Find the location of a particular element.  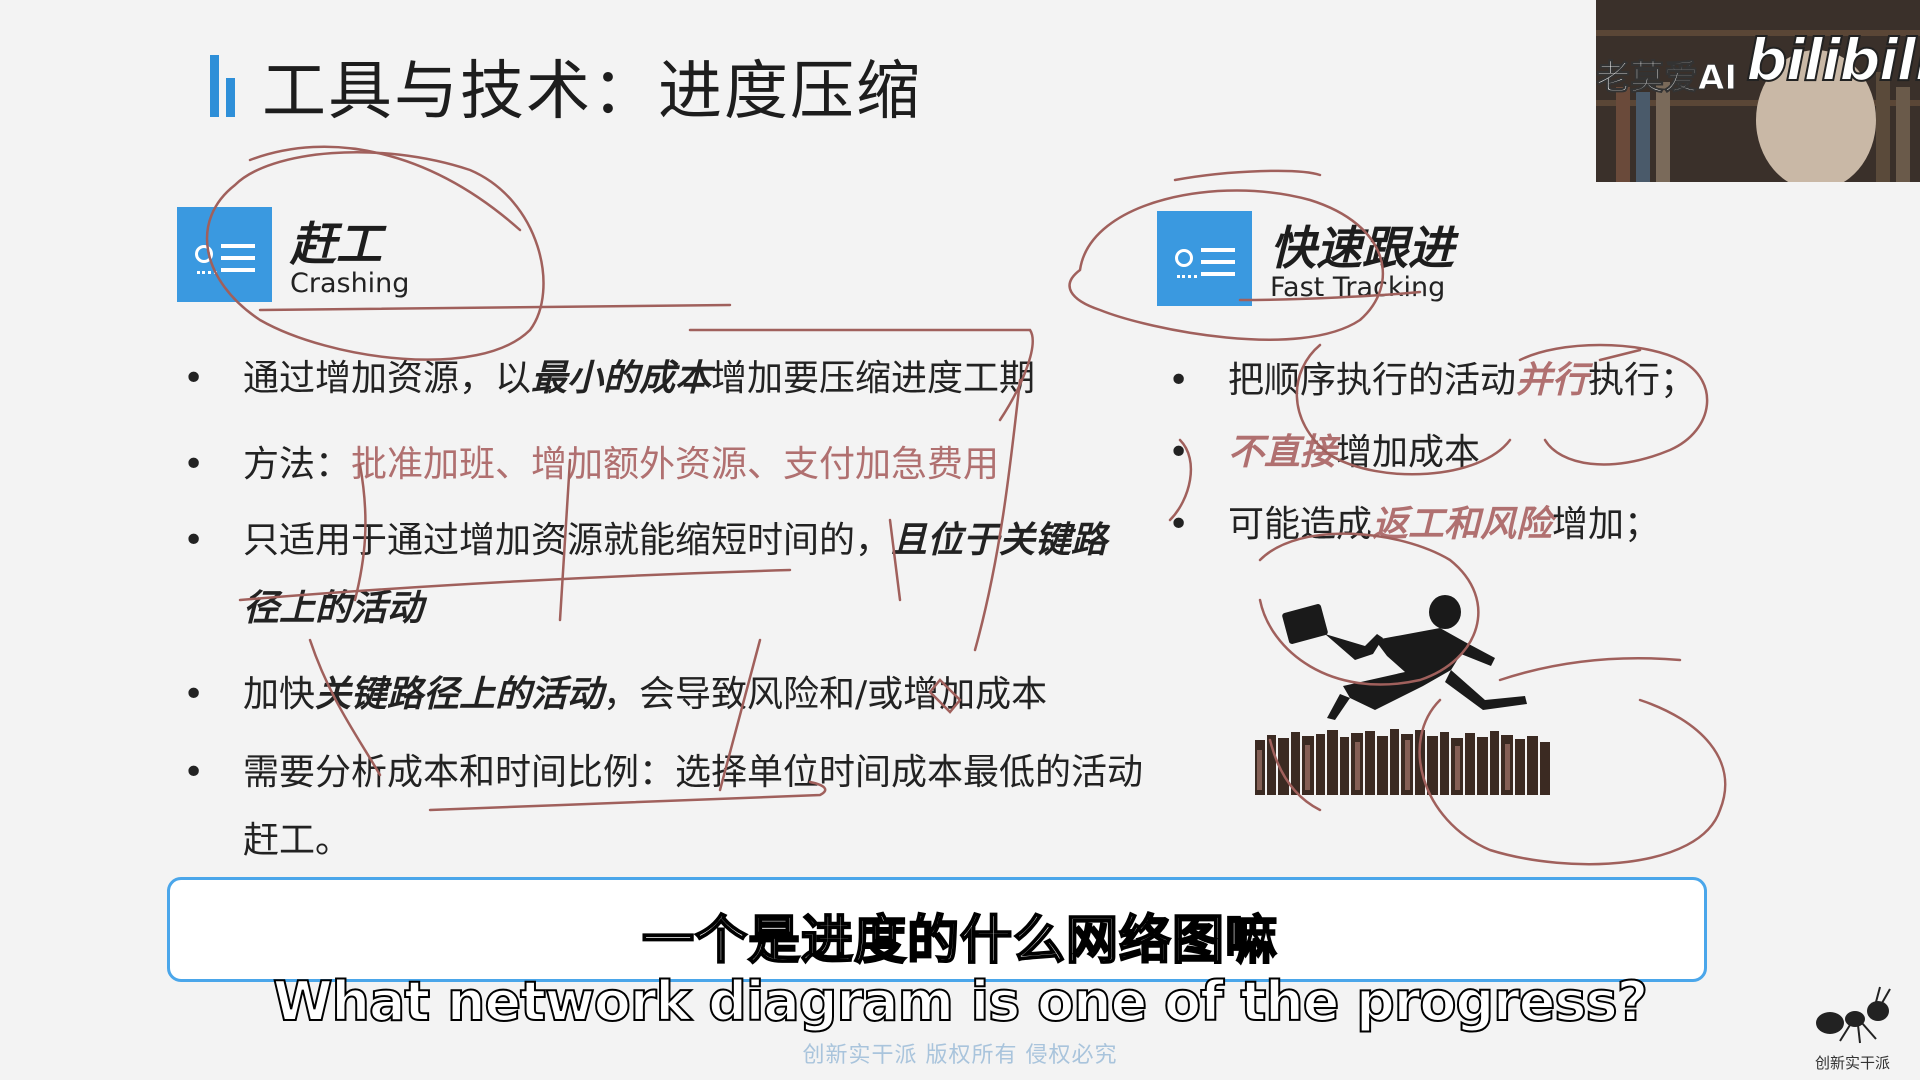

bullet-text: 方法： is located at coordinates (297, 464).